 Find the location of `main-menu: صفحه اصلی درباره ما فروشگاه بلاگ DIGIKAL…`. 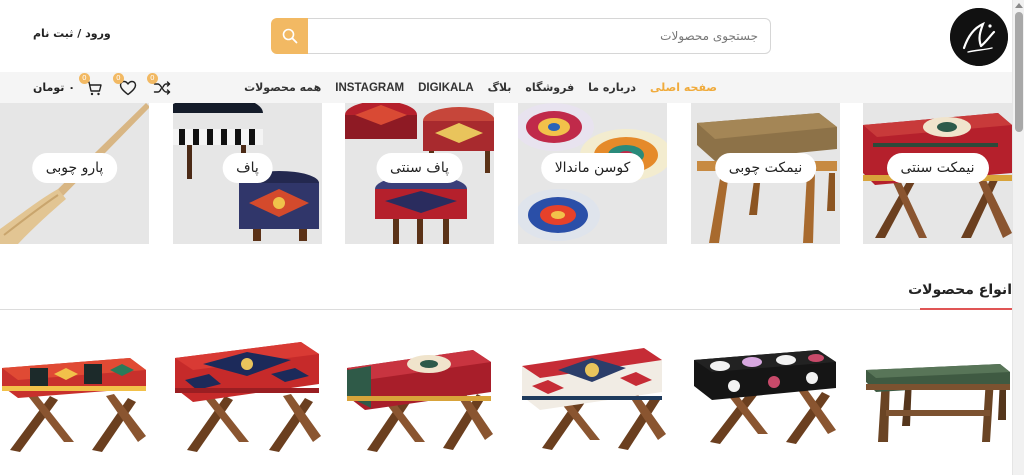

main-menu: صفحه اصلی درباره ما فروشگاه بلاگ DIGIKAL… is located at coordinates (480, 87).